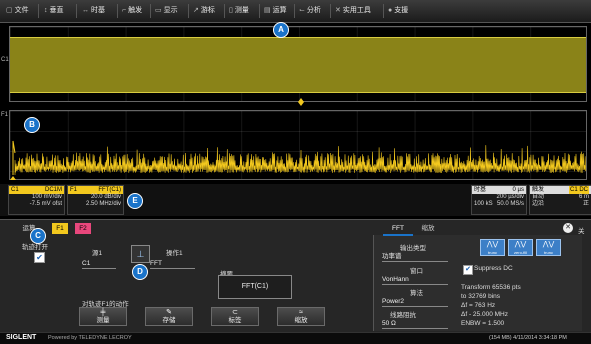 The height and width of the screenshot is (344, 591). What do you see at coordinates (5, 60) in the screenshot?
I see `c1-trace-label: C1` at bounding box center [5, 60].